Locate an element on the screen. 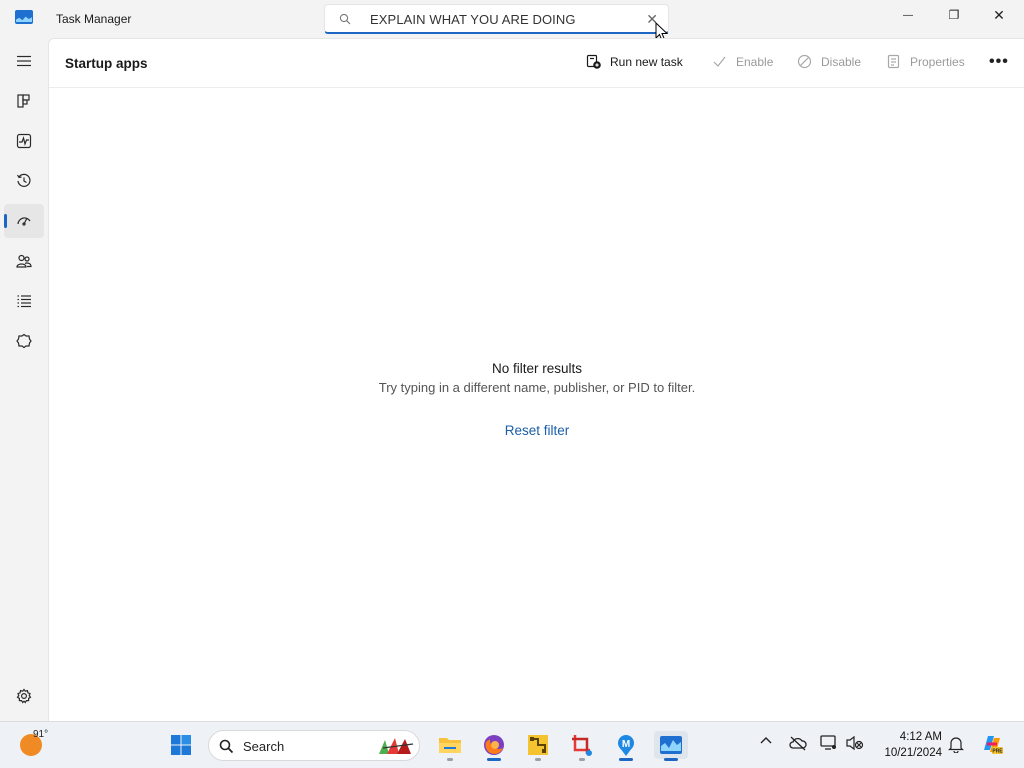 This screenshot has width=1024, height=768. sidebar-item-processes is located at coordinates (24, 101).